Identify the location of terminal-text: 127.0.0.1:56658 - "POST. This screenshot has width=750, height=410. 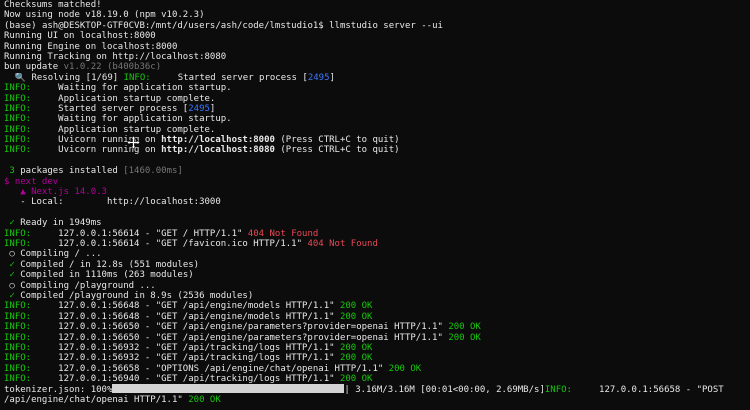
(647, 390).